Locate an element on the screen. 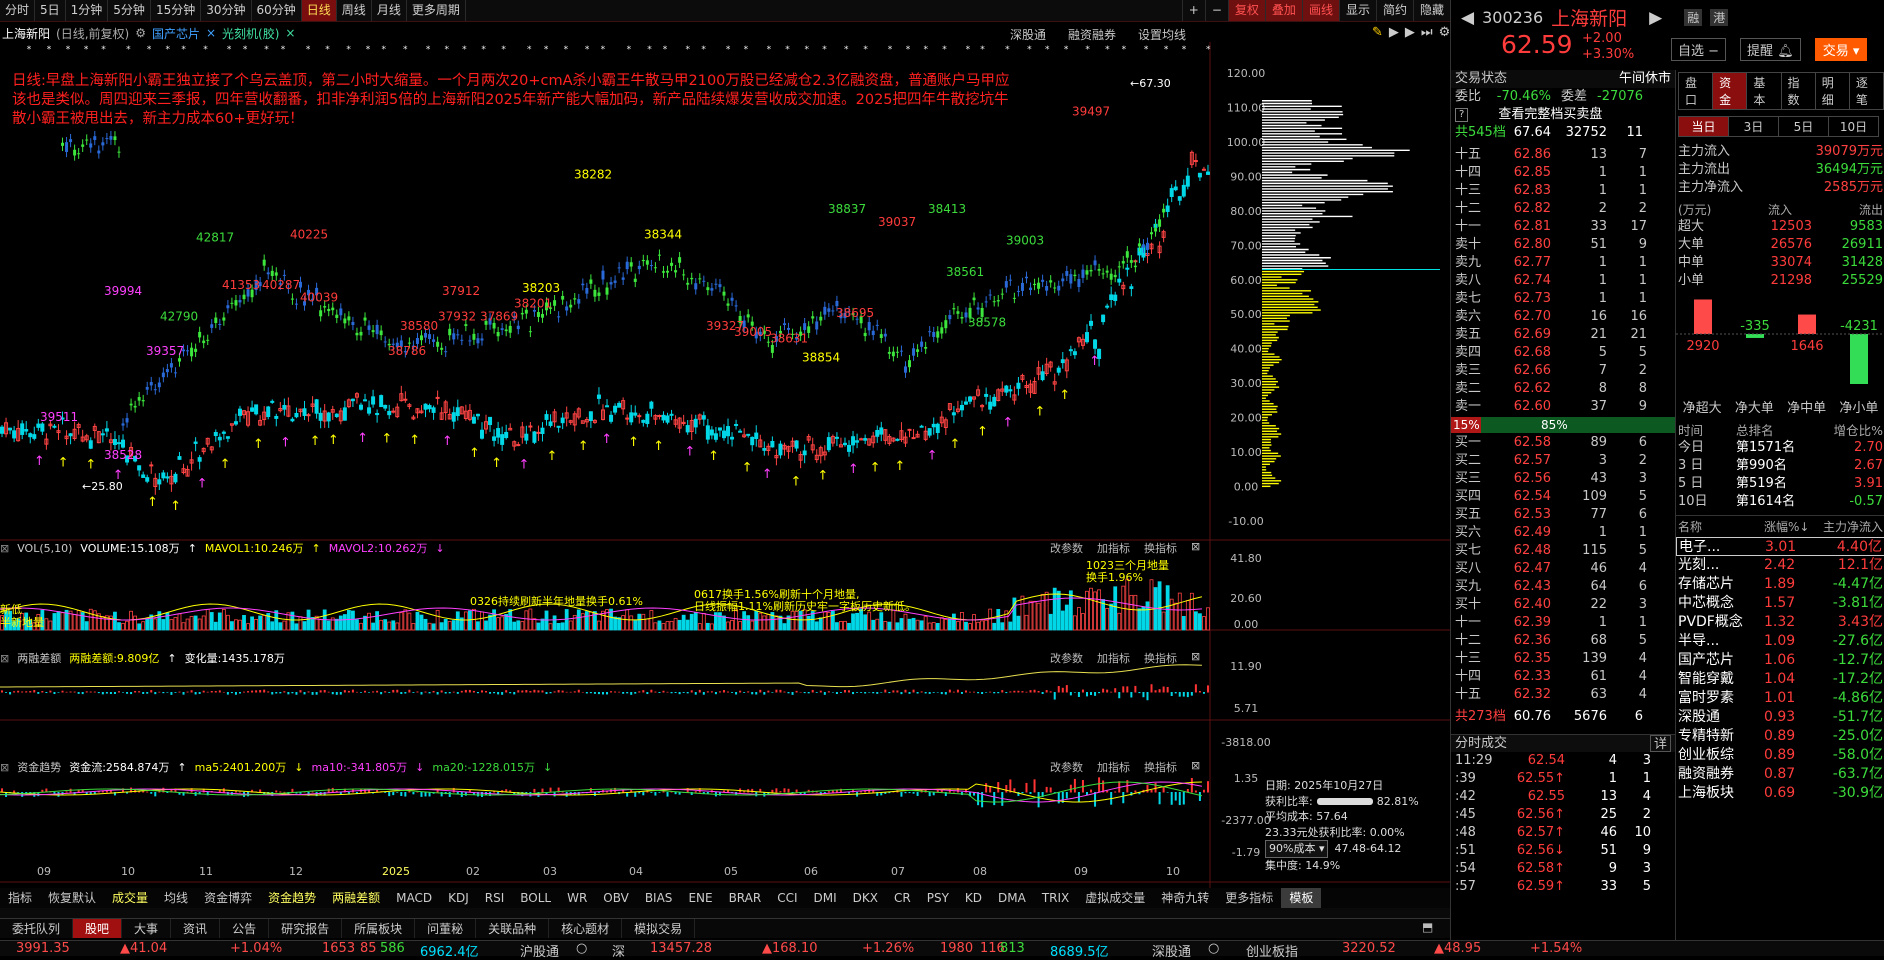  indicator-tab-24: 虚拟成交量 is located at coordinates (1115, 898).